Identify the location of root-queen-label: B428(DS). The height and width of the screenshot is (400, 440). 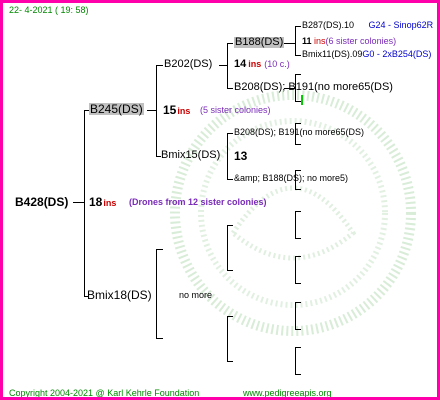
(41, 202).